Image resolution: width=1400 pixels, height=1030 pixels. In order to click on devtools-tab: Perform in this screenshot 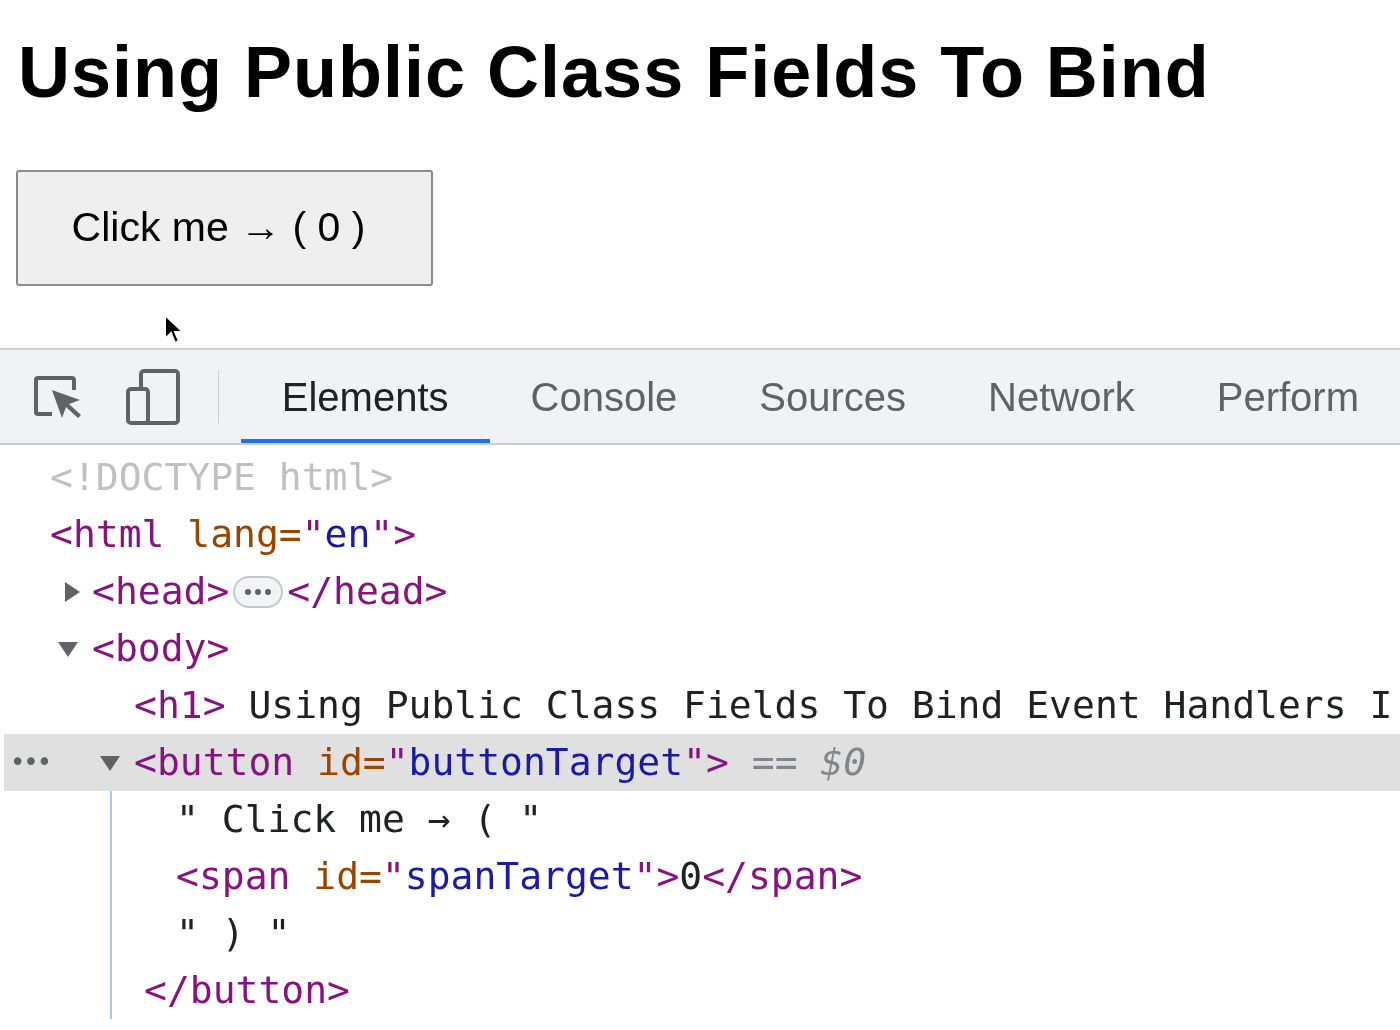, I will do `click(1287, 396)`.